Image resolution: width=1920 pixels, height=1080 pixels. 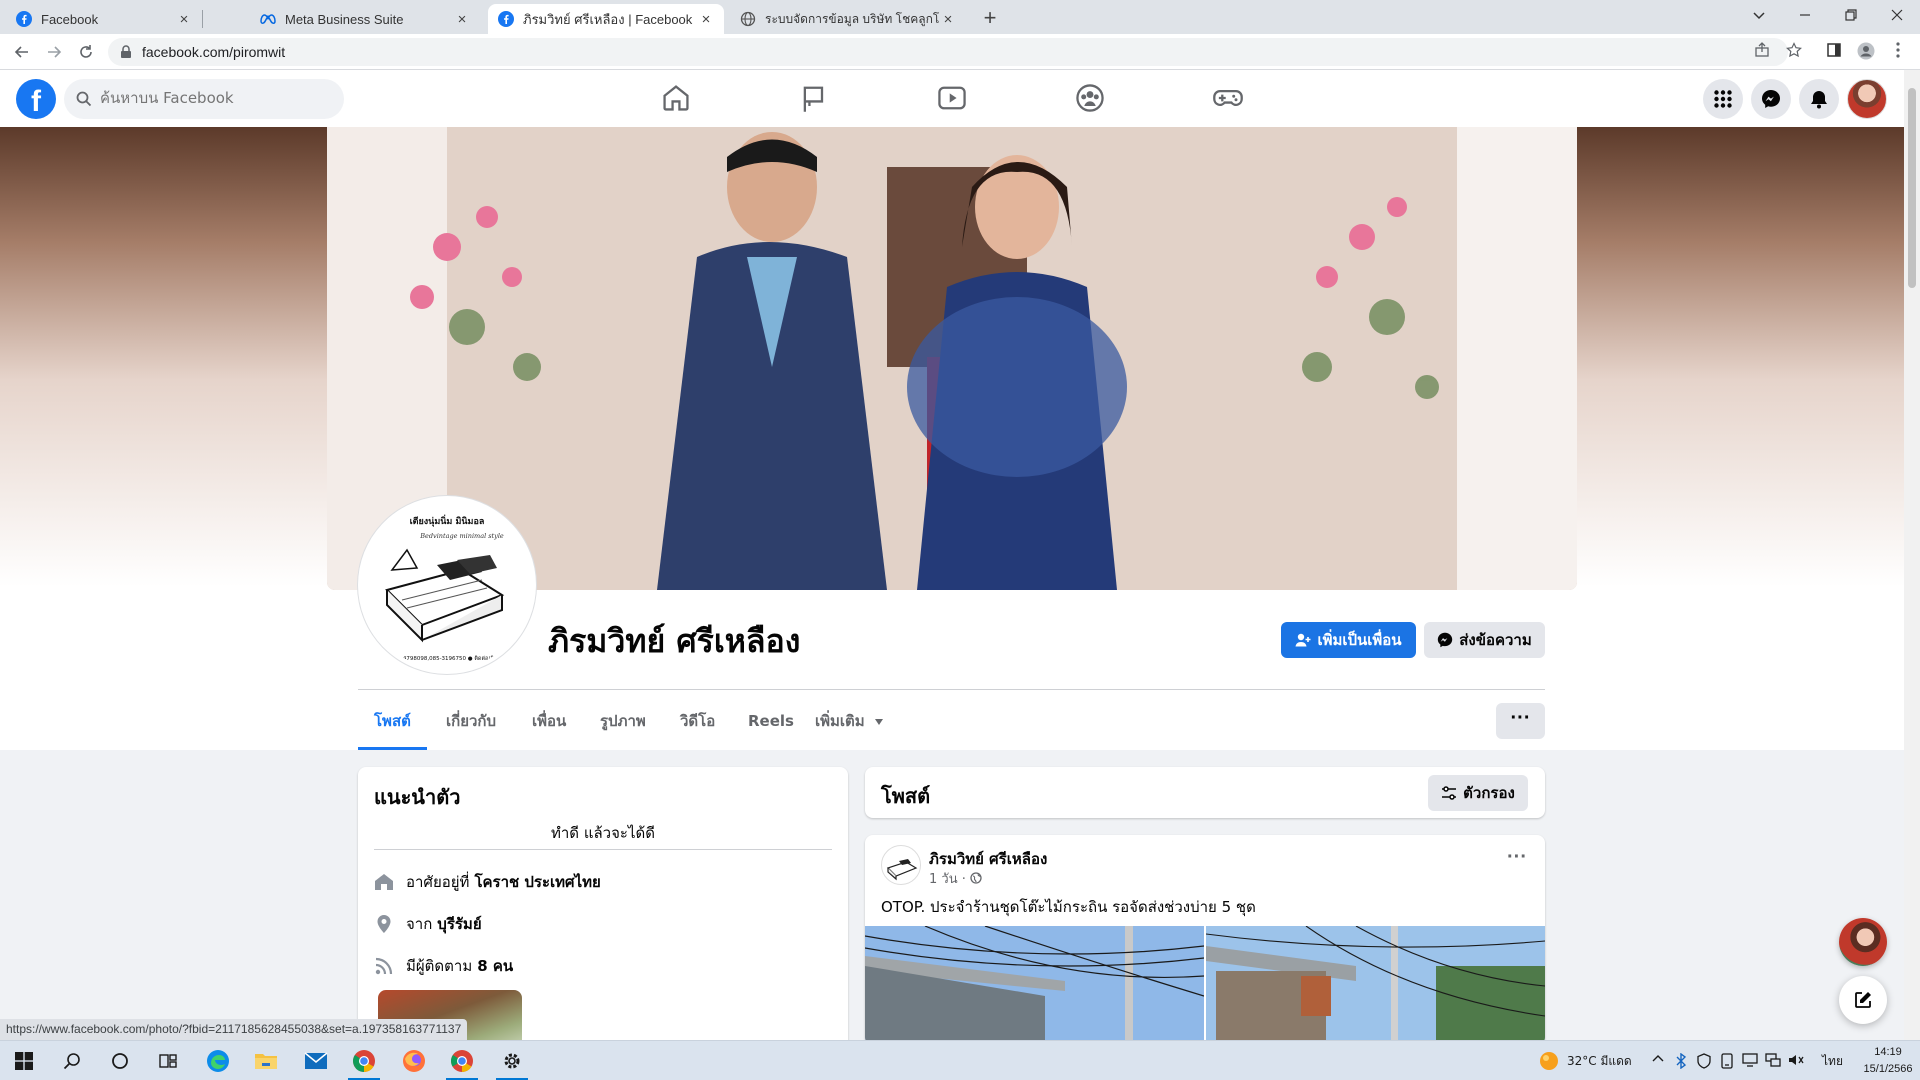 What do you see at coordinates (674, 641) in the screenshot?
I see `profile-name: ภิรมวิทย์ ศรีเหลือง` at bounding box center [674, 641].